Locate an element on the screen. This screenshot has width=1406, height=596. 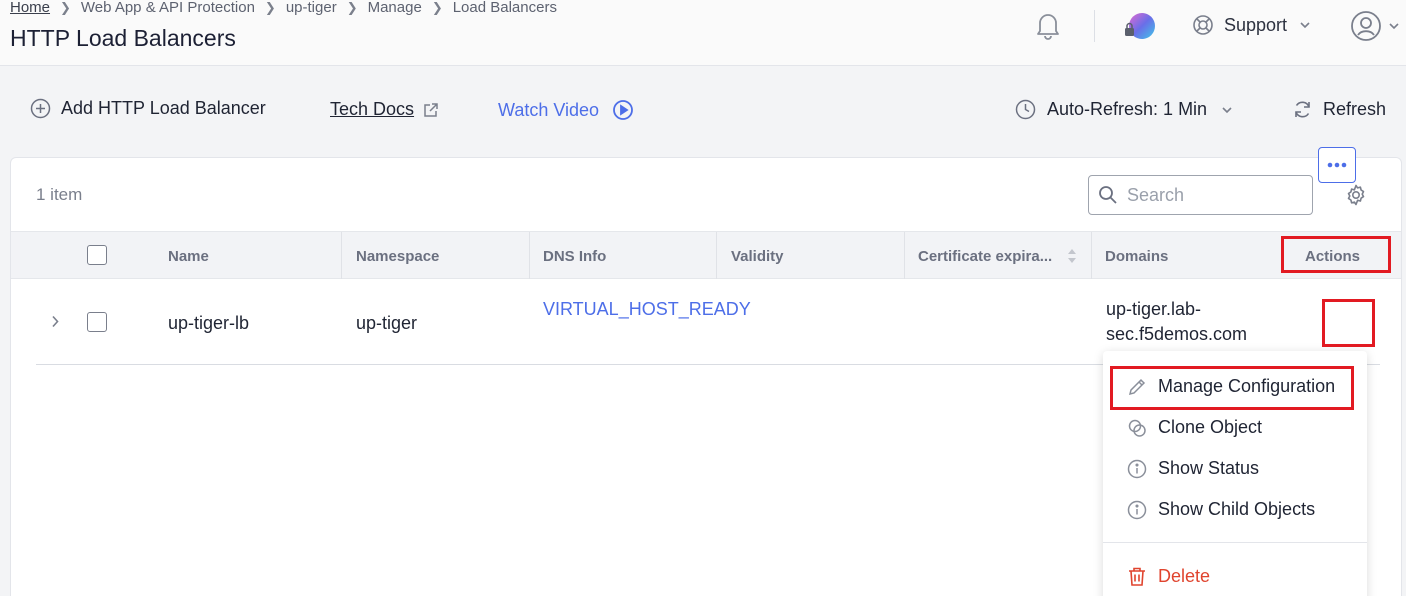
add-load-balancer-button: Add HTTP Load Balancer is located at coordinates (148, 108).